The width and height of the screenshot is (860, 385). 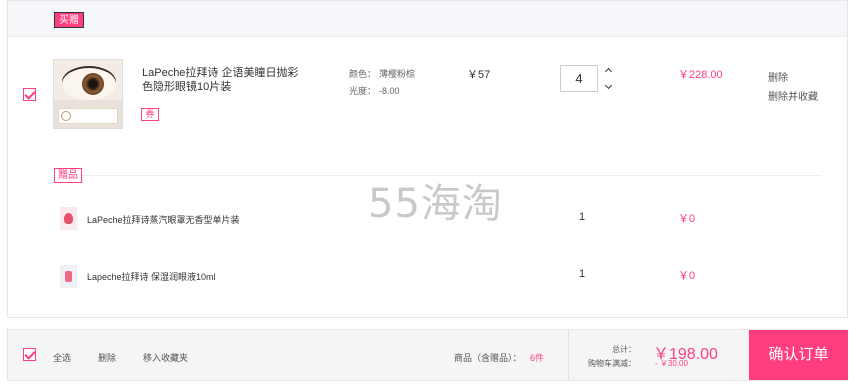 What do you see at coordinates (435, 204) in the screenshot?
I see `watermark: 55海淘` at bounding box center [435, 204].